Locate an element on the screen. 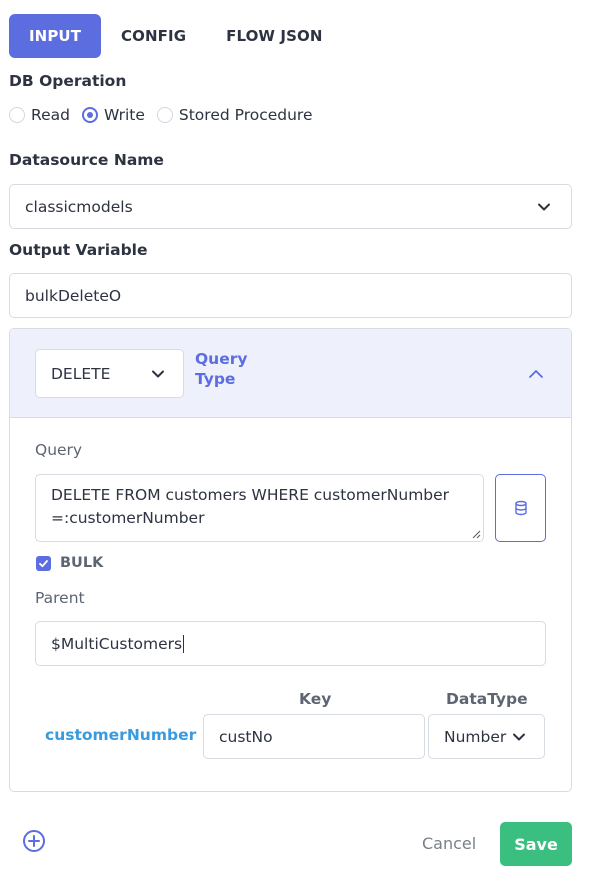 Image resolution: width=590 pixels, height=882 pixels. chevron-up-icon is located at coordinates (536, 374).